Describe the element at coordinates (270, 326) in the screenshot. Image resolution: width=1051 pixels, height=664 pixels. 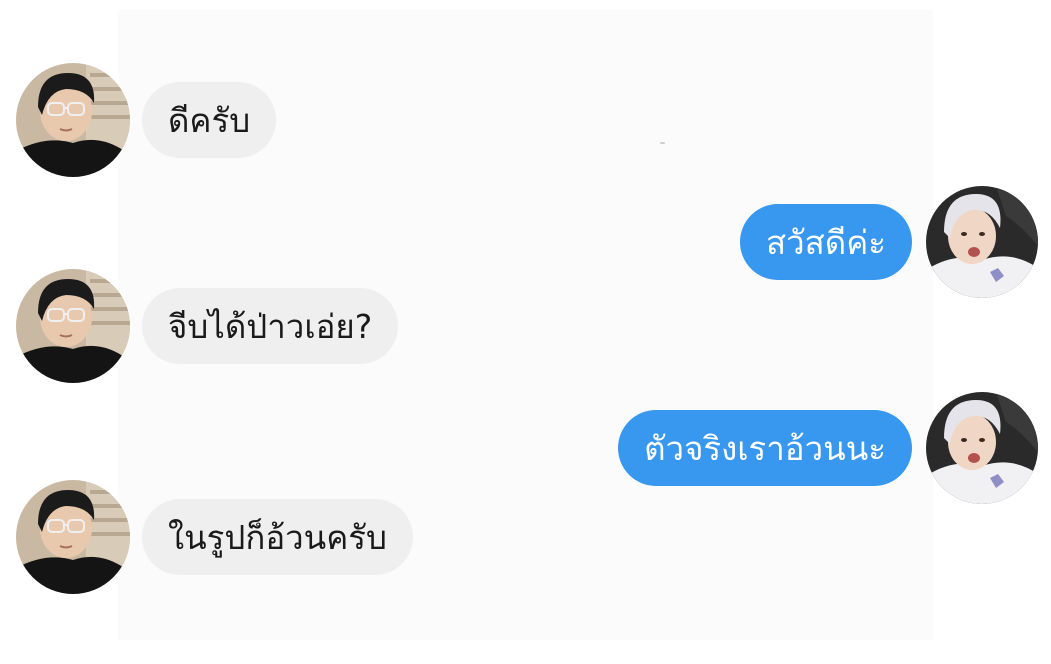
I see `message-bubble-incoming: จีบได้ป่าวเอ่ย?` at that location.